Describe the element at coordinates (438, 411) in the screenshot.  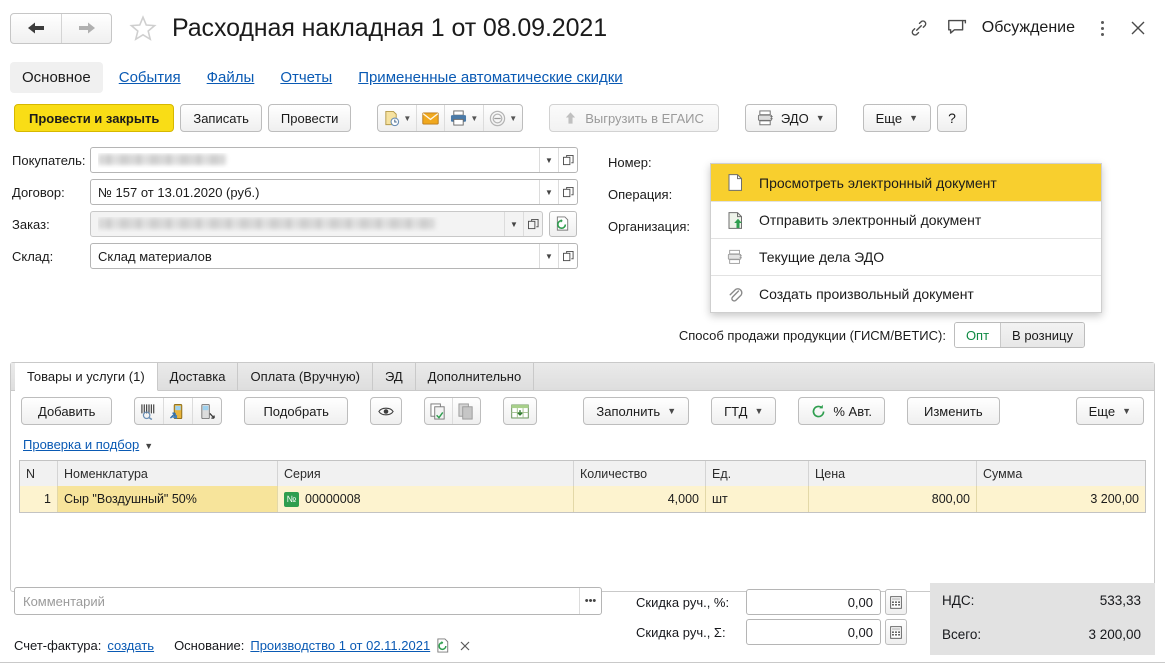
I see `copy-row-button` at that location.